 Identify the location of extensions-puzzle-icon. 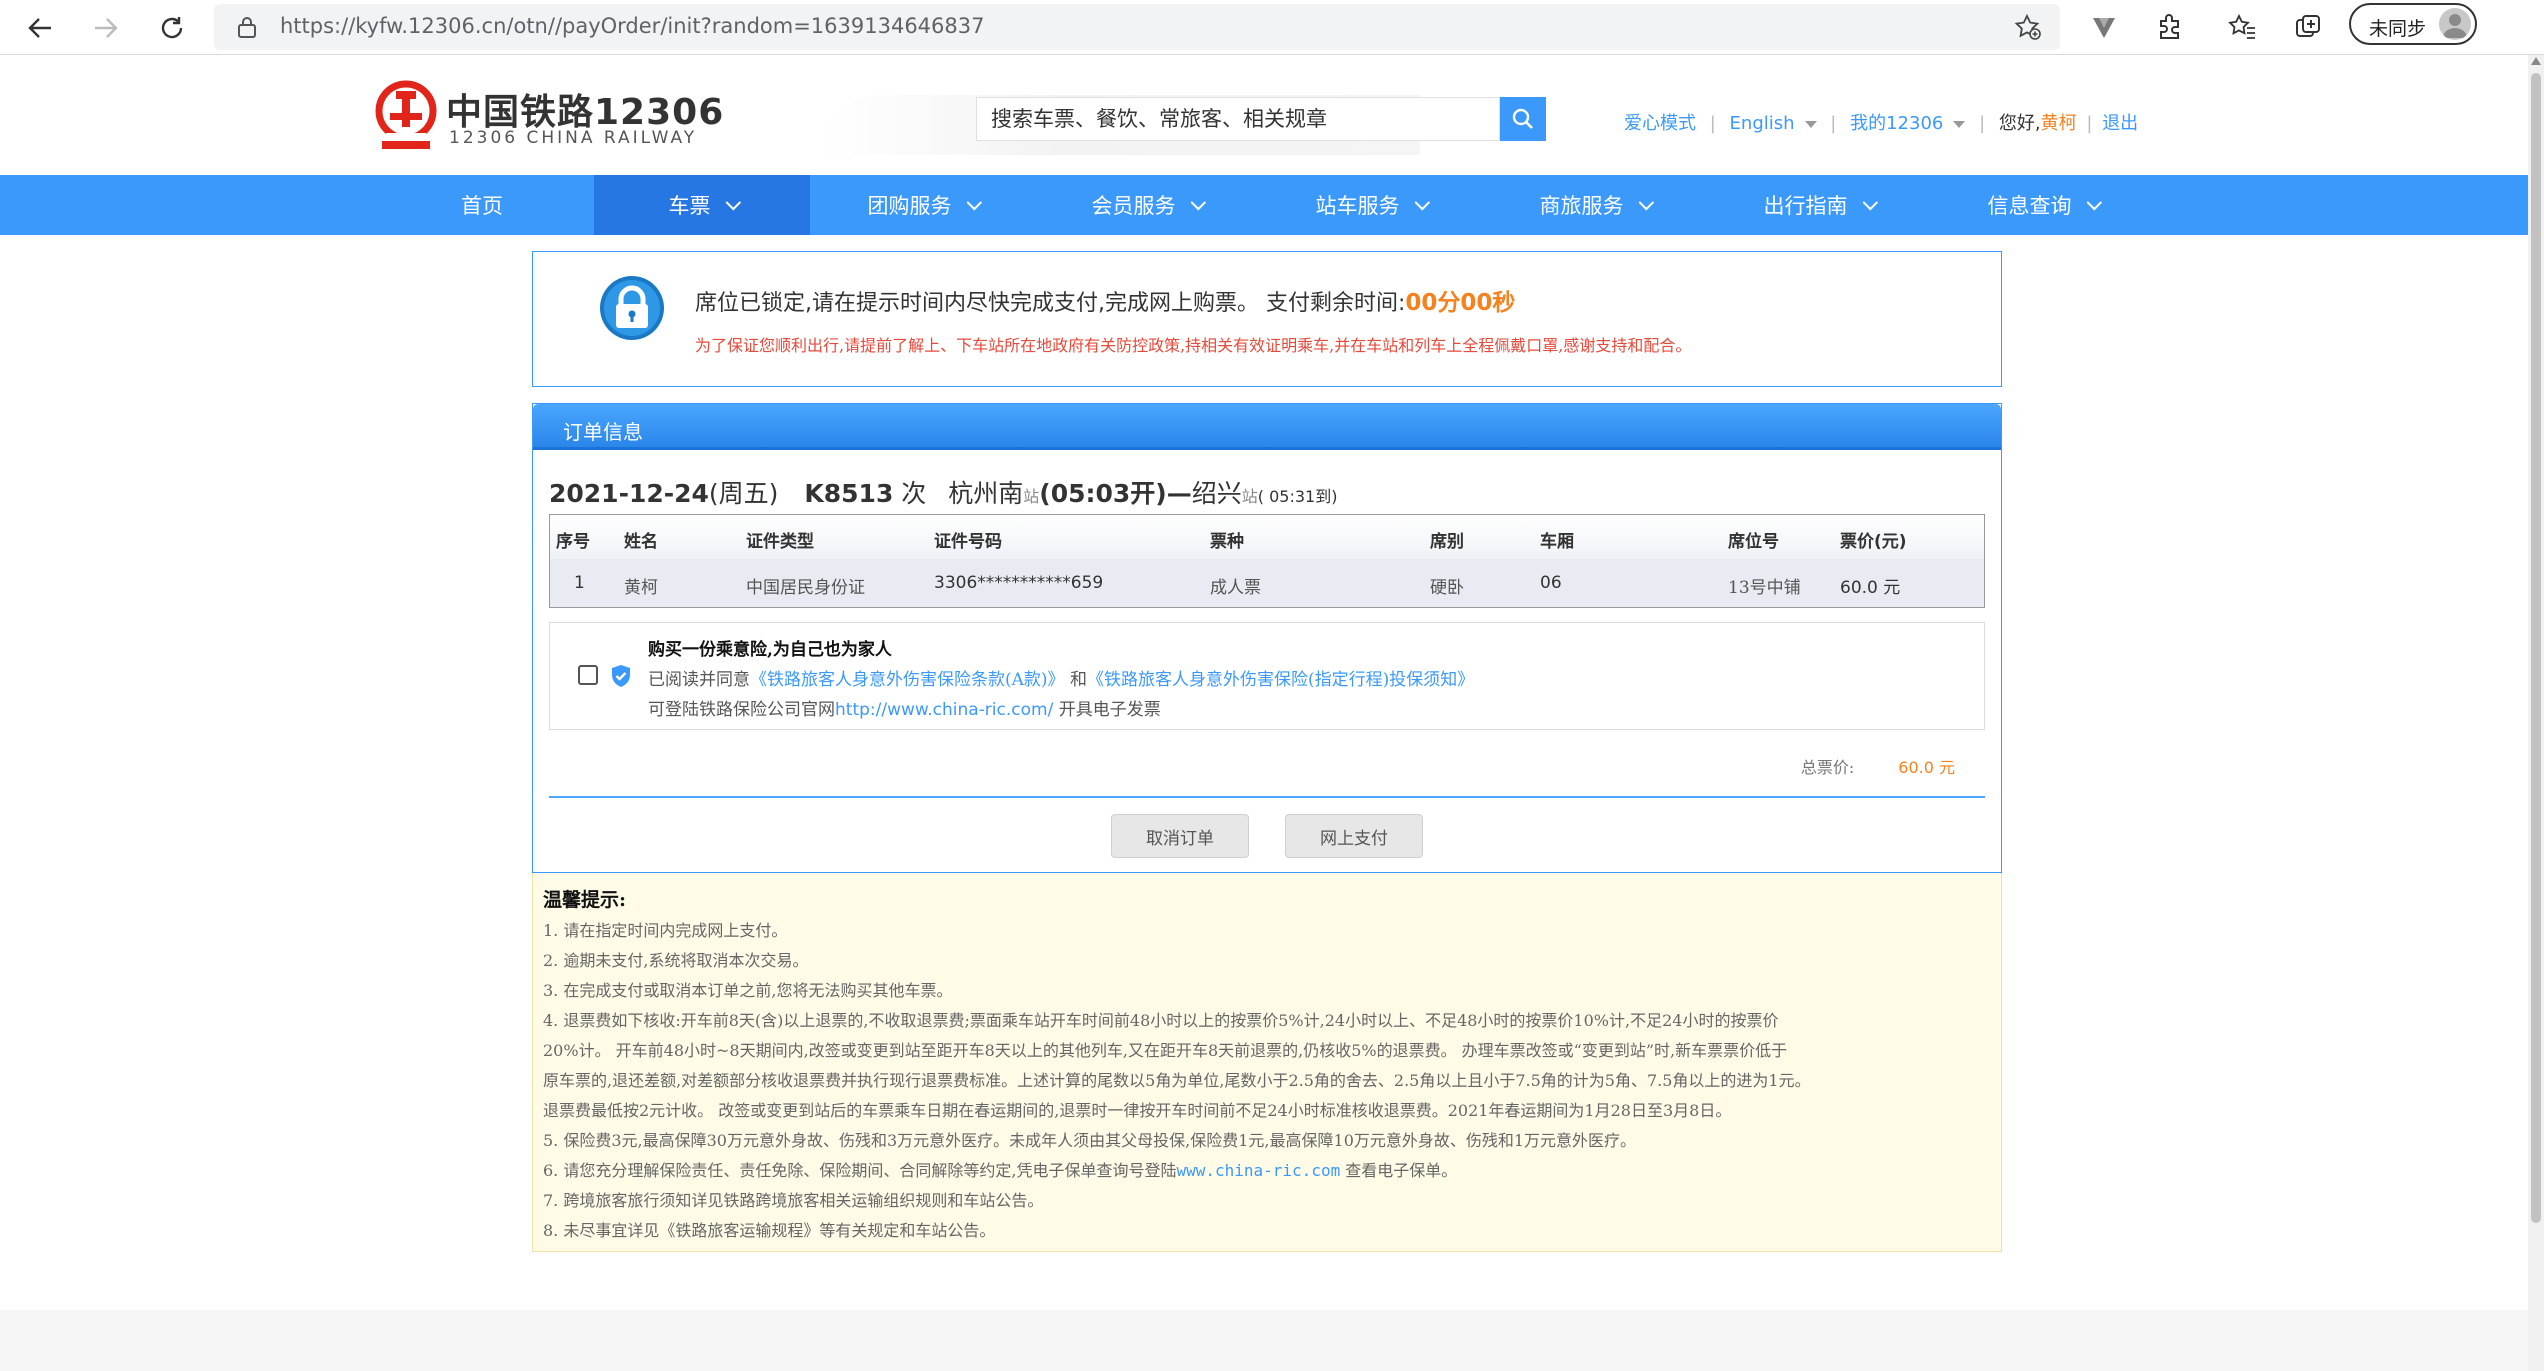
(2170, 27).